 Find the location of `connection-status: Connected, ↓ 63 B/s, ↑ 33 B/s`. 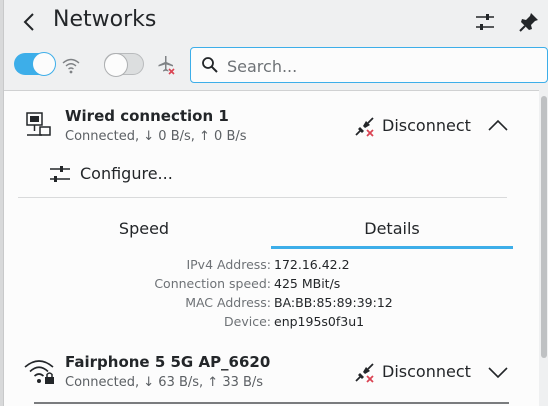

connection-status: Connected, ↓ 63 B/s, ↑ 33 B/s is located at coordinates (164, 382).